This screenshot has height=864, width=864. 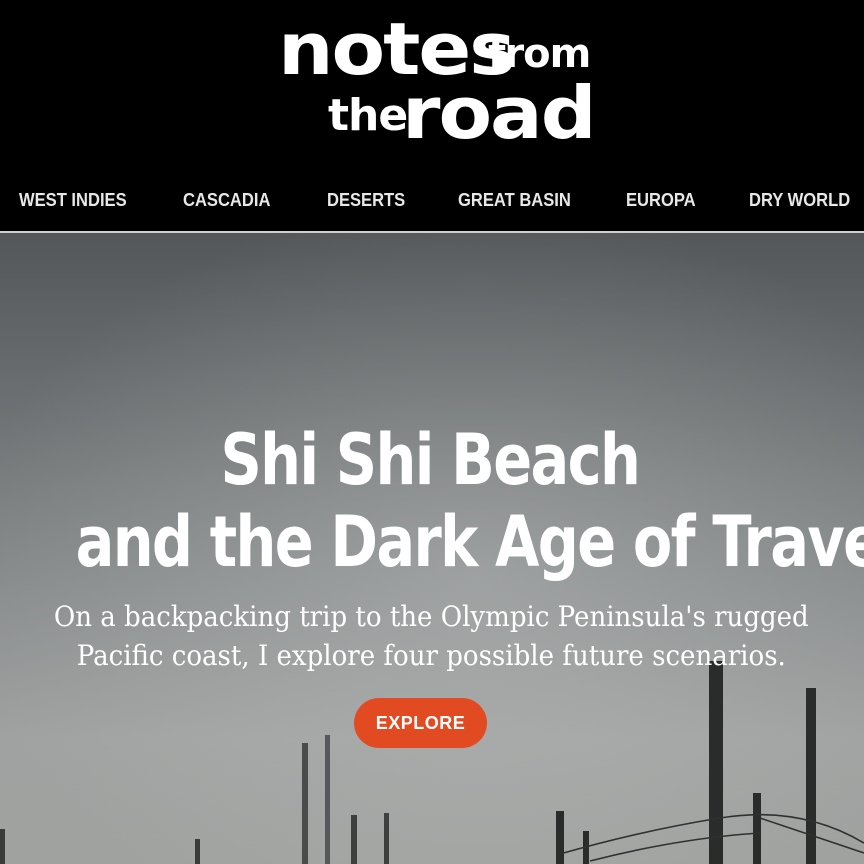 I want to click on explore-button: EXPLORE, so click(x=420, y=723).